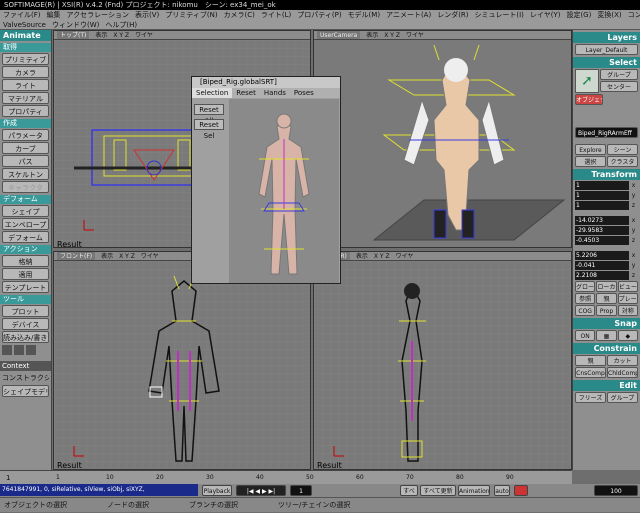  I want to click on layer-select: Layer_Default, so click(606, 49).